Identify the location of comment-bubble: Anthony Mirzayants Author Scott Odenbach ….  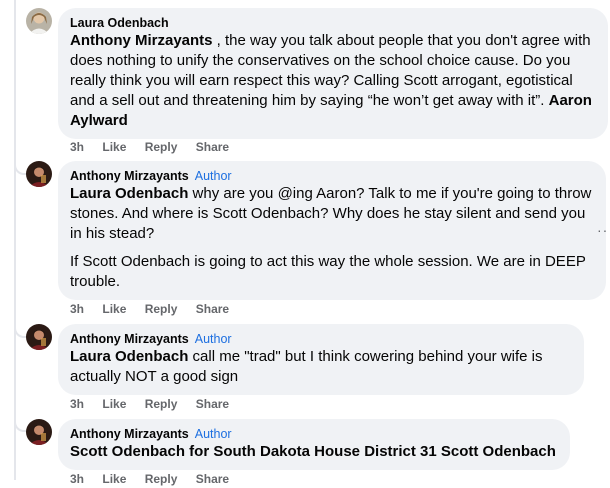
(314, 444).